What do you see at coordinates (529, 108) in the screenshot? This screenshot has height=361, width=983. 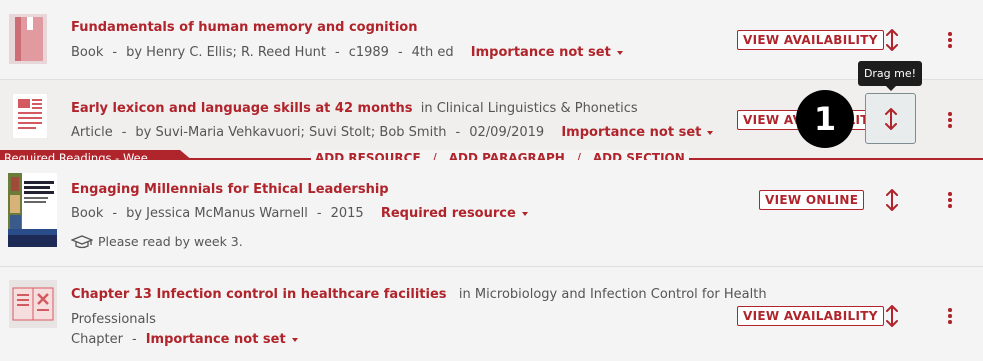 I see `item-source: in Clinical Linguistics & Phonetics` at bounding box center [529, 108].